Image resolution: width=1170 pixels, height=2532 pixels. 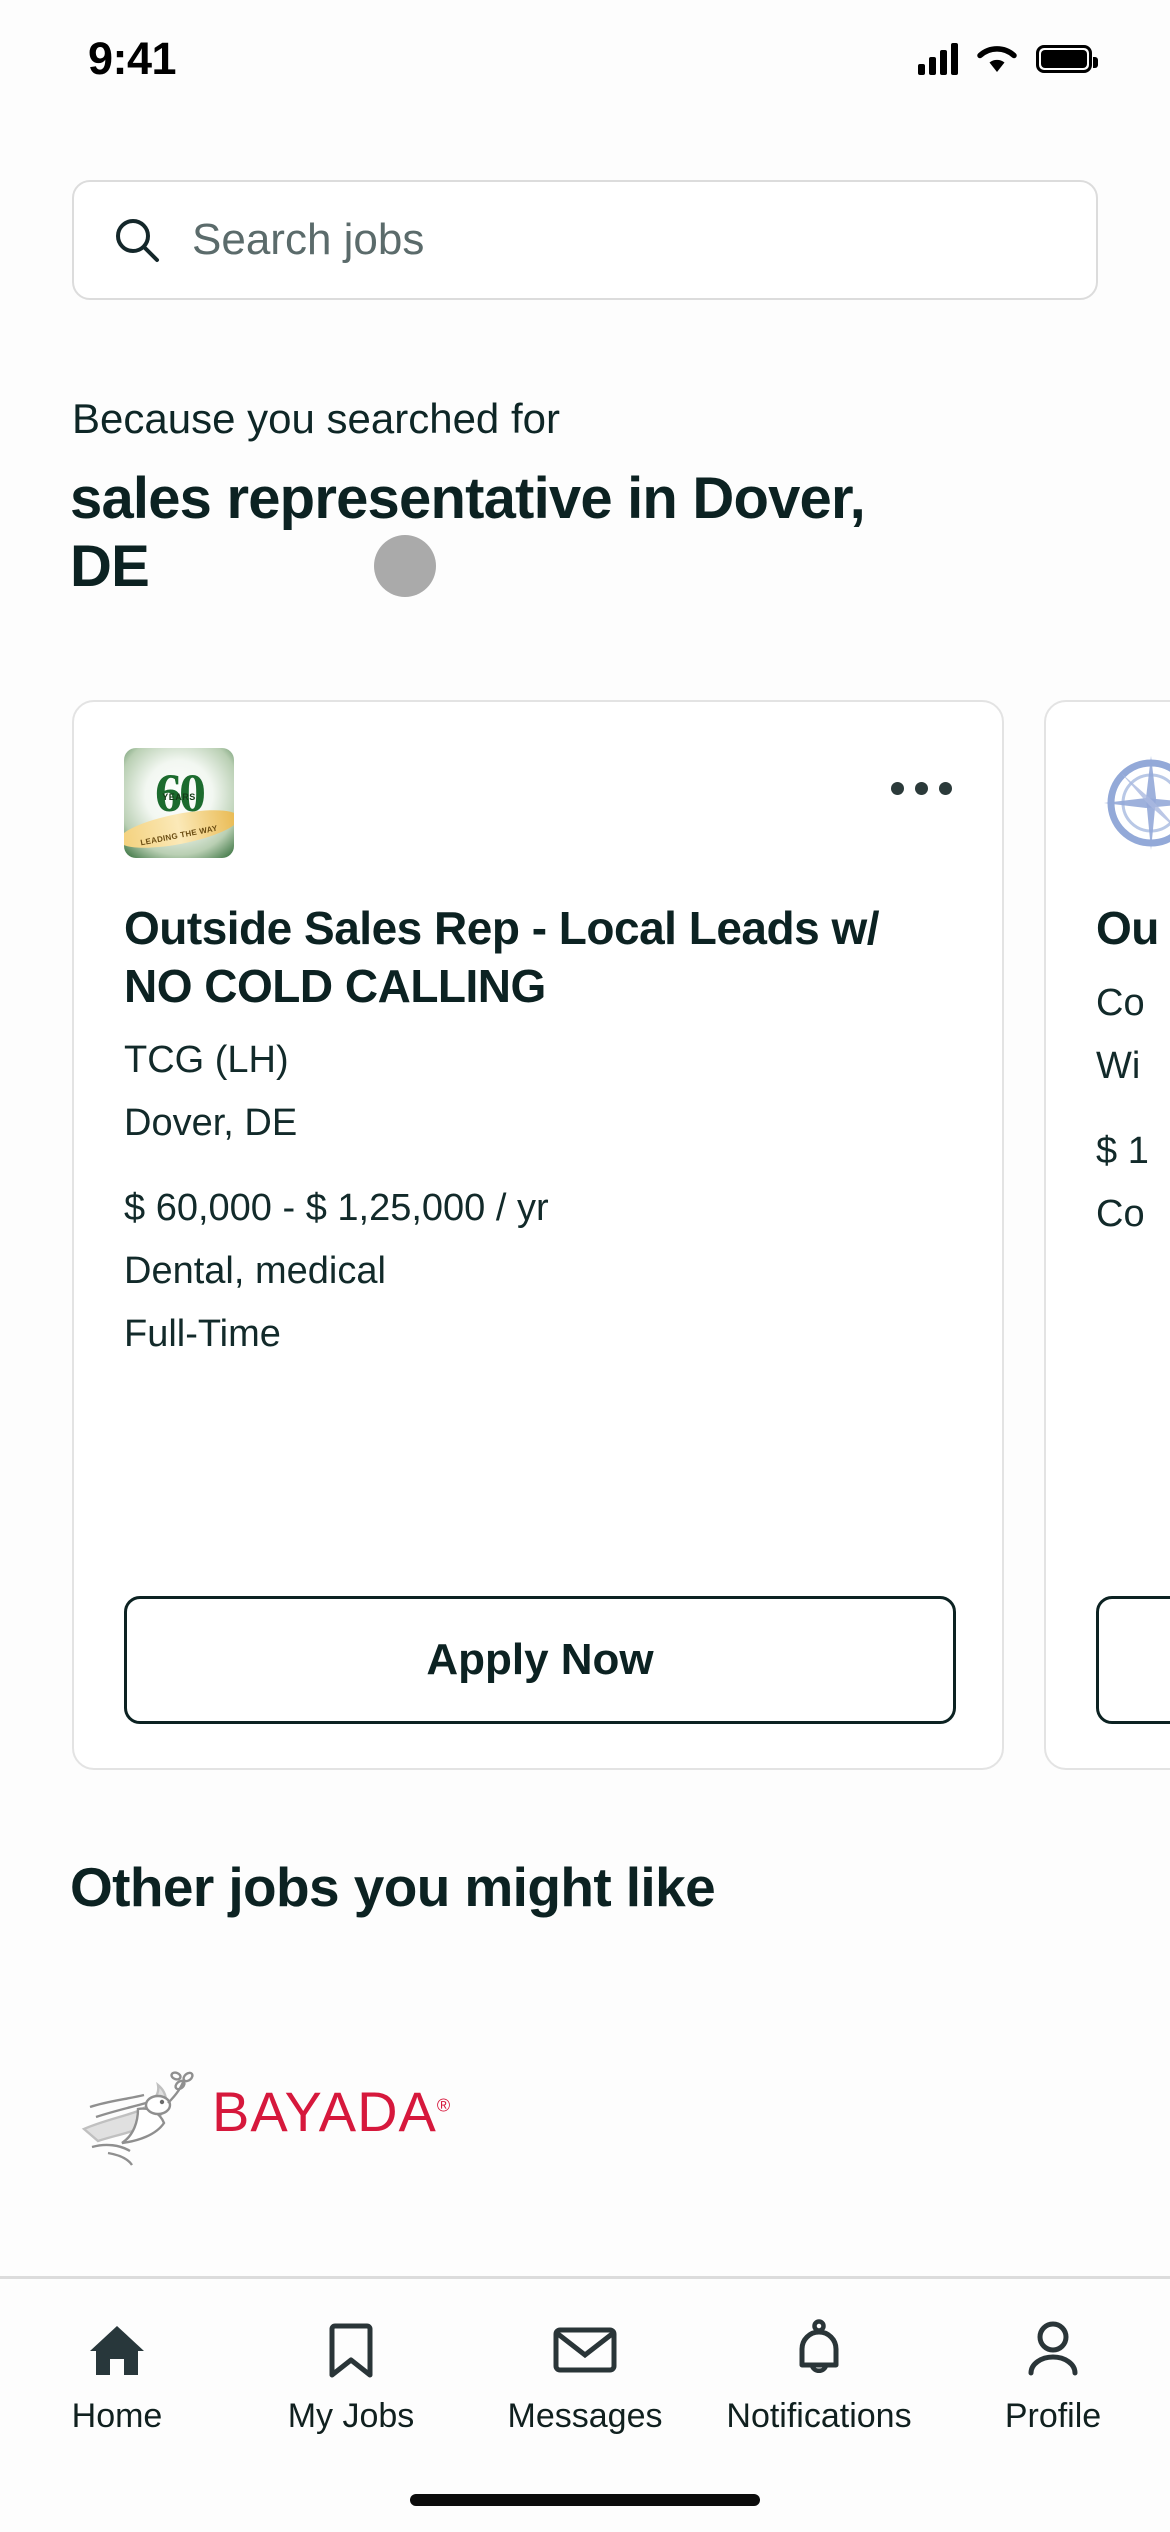 What do you see at coordinates (997, 59) in the screenshot?
I see `wifi-icon` at bounding box center [997, 59].